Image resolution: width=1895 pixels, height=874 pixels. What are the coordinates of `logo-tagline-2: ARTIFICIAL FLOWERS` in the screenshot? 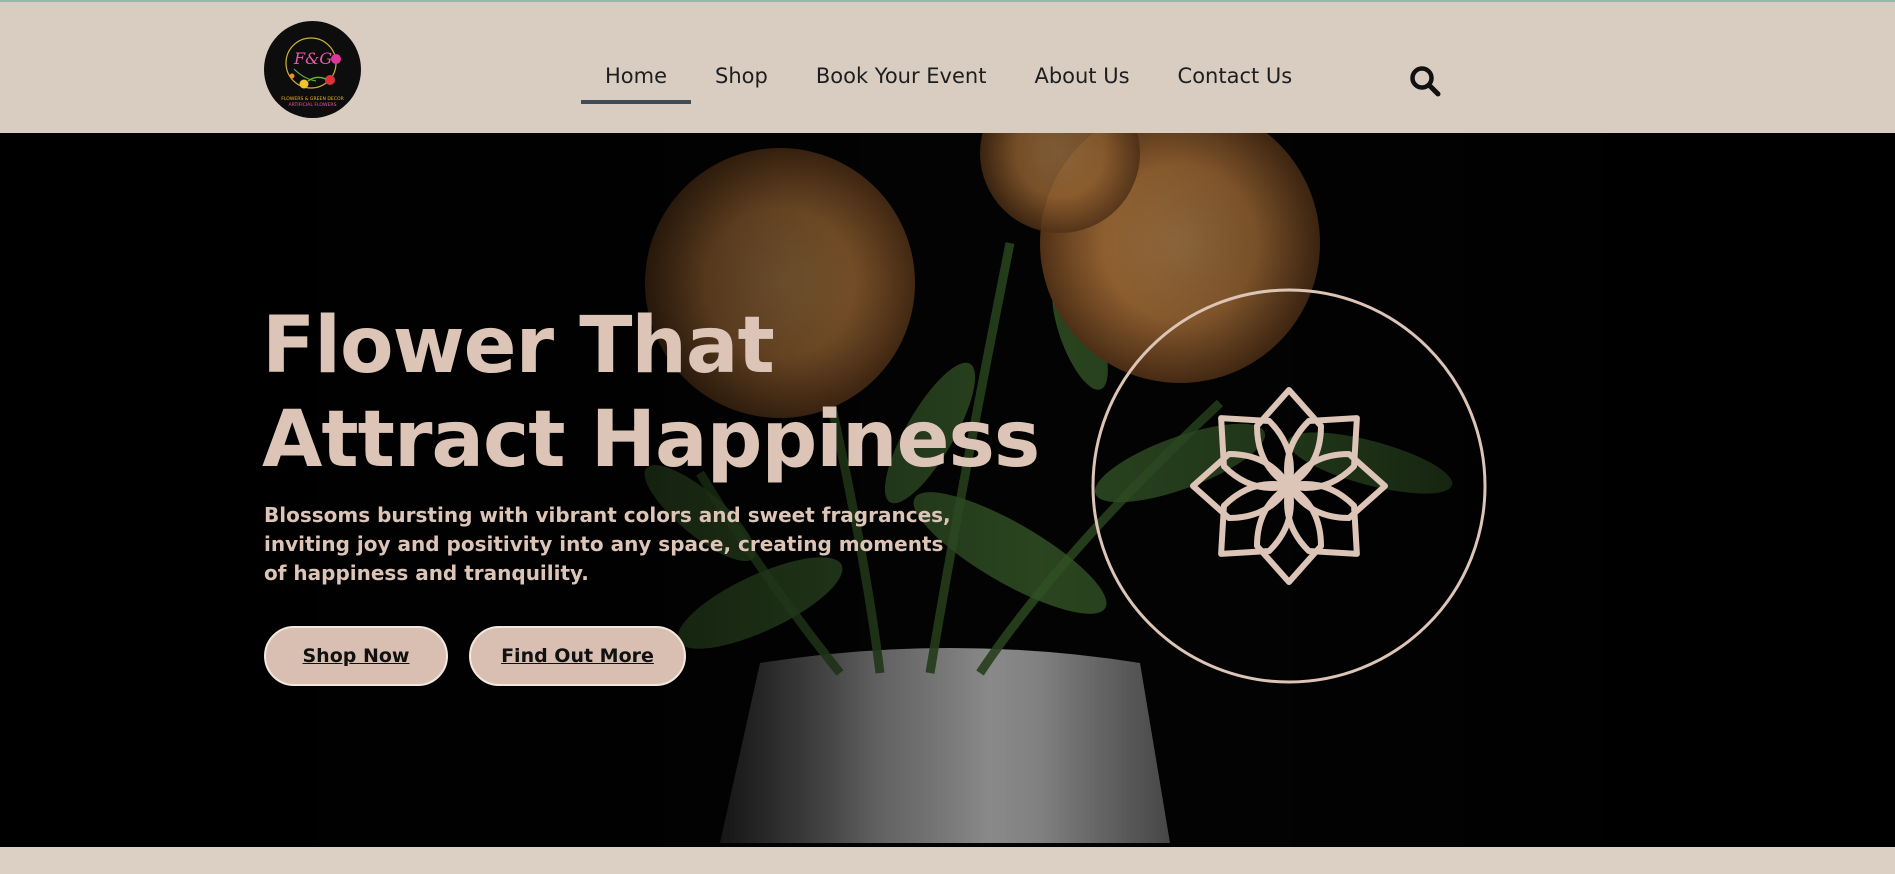 It's located at (312, 105).